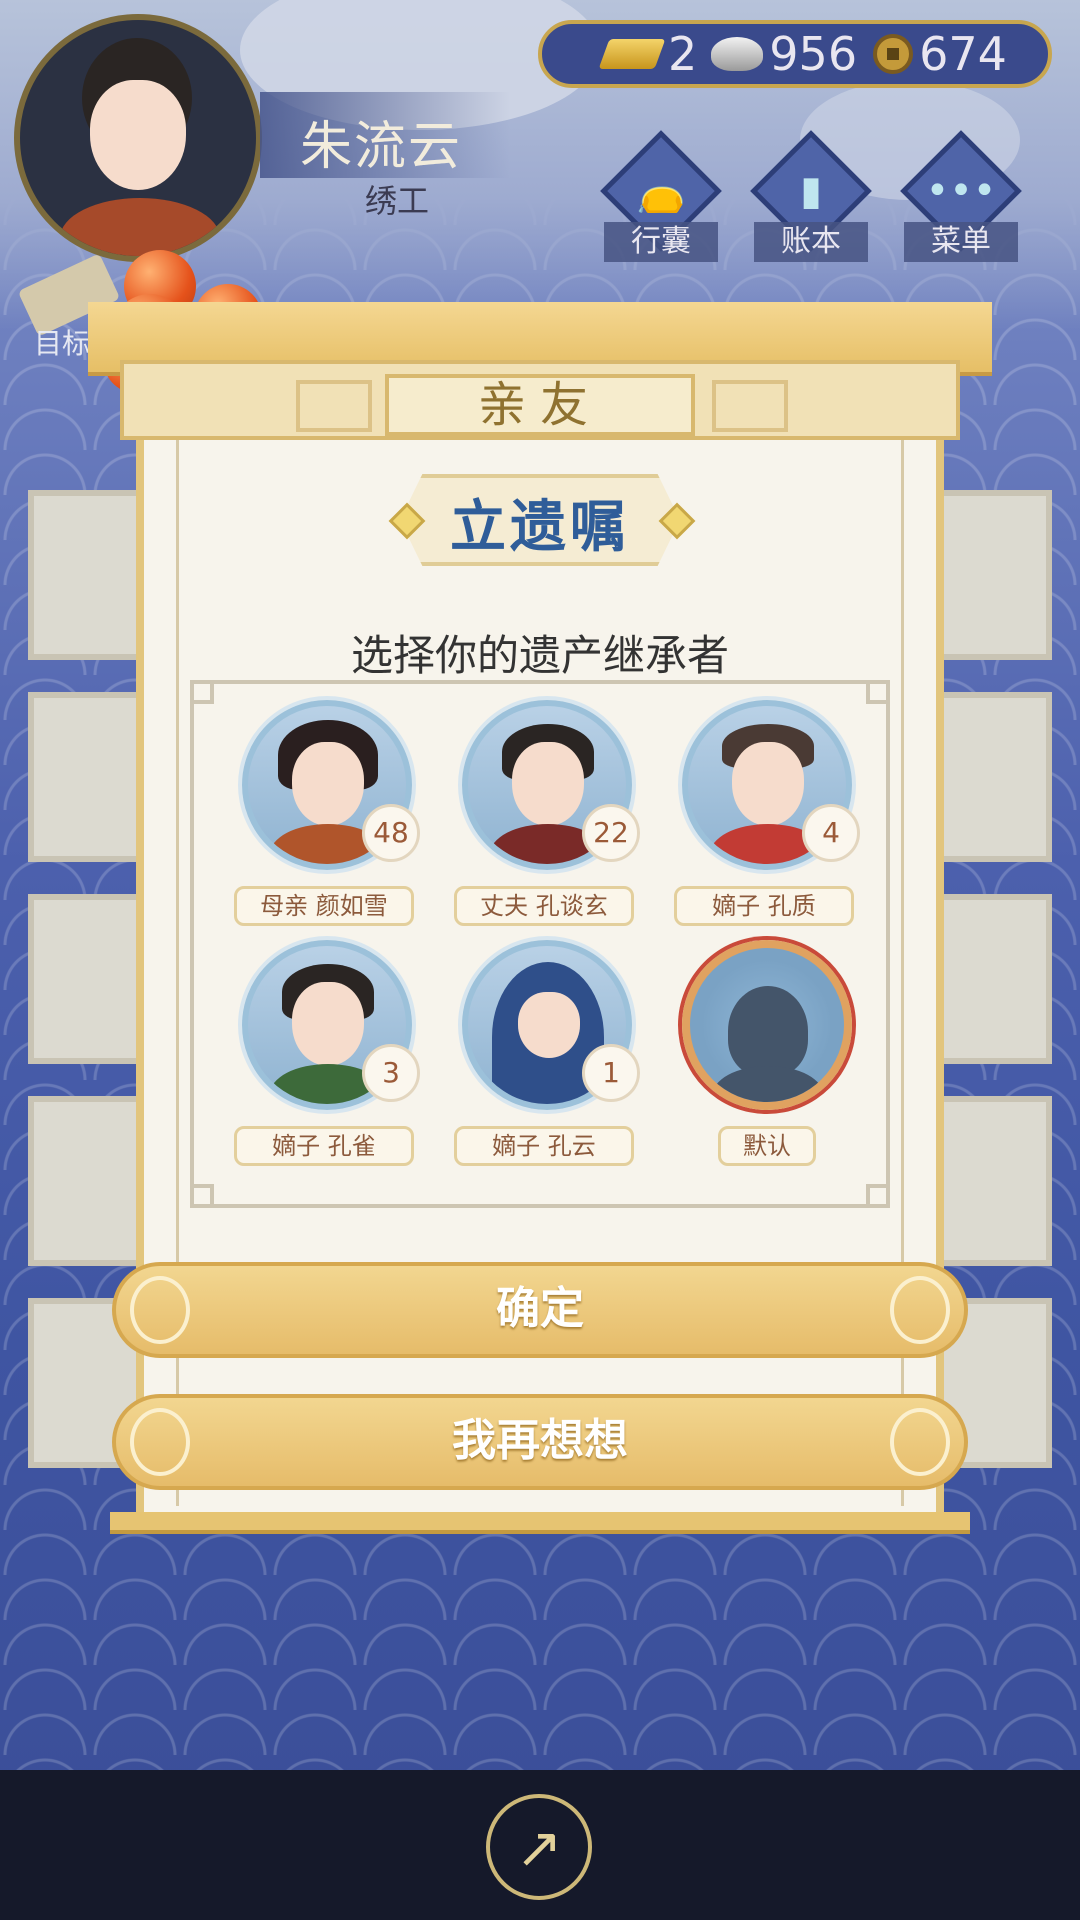  Describe the element at coordinates (961, 191) in the screenshot. I see `more-icon: •••` at that location.